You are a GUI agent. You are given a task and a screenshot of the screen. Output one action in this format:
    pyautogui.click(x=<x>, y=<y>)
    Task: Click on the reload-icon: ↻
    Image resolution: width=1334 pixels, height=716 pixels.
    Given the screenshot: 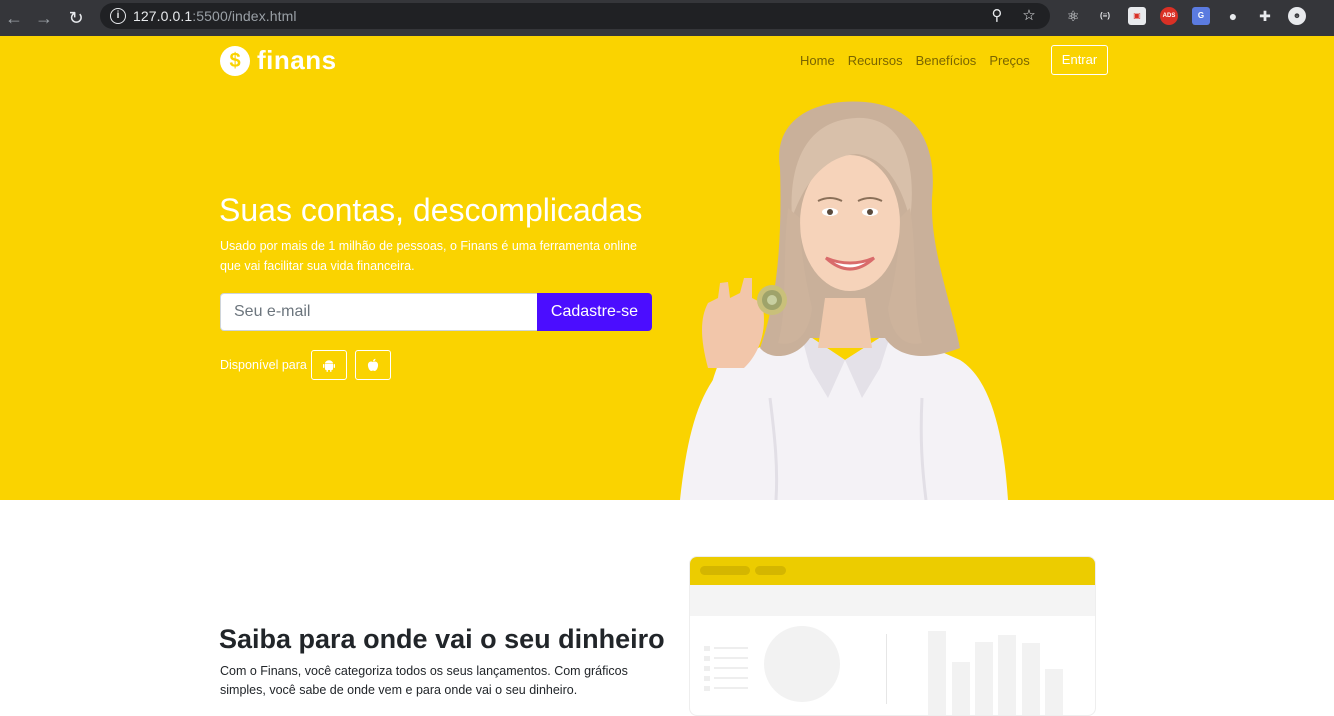 What is the action you would take?
    pyautogui.click(x=76, y=18)
    